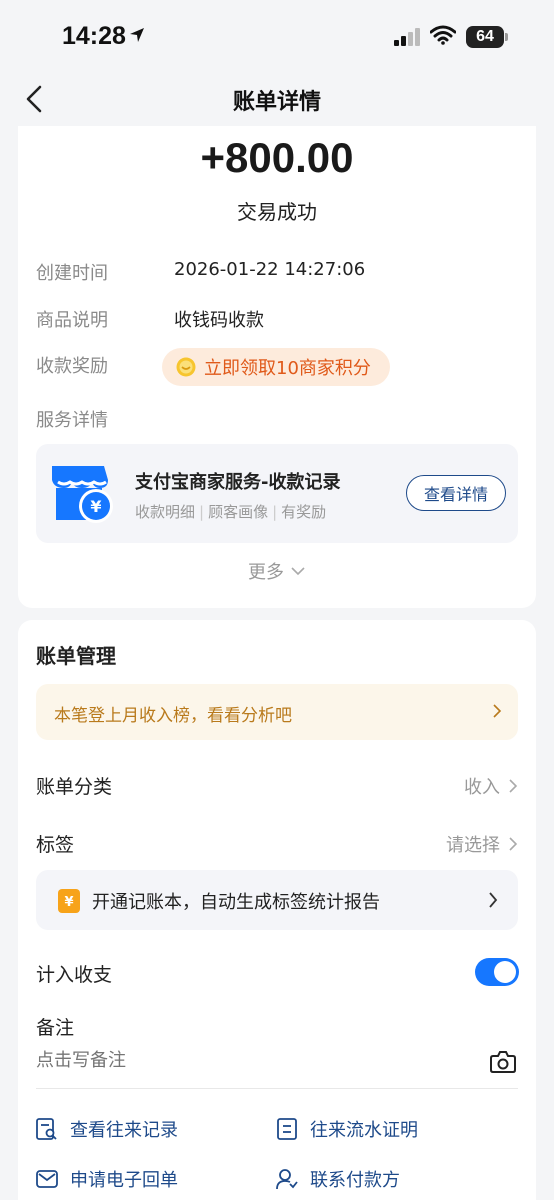  I want to click on tag-selector: 请选择, so click(482, 844).